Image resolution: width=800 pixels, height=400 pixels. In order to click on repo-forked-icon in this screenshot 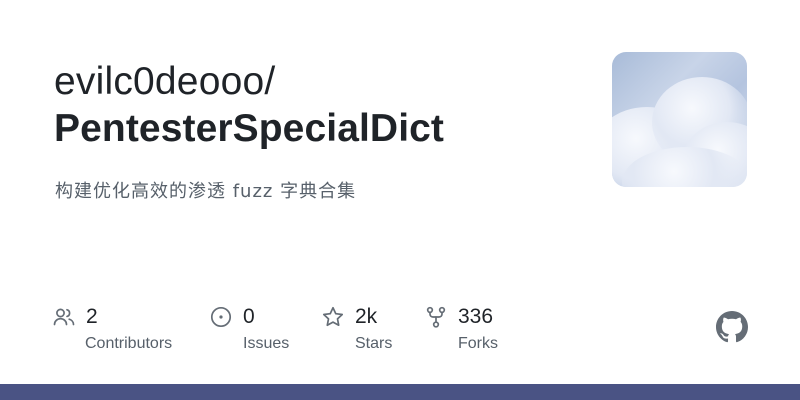, I will do `click(436, 317)`.